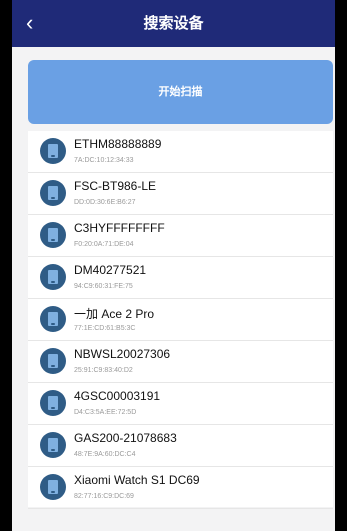 Image resolution: width=347 pixels, height=531 pixels. Describe the element at coordinates (115, 186) in the screenshot. I see `device-name: FSC-BT986-LE` at that location.